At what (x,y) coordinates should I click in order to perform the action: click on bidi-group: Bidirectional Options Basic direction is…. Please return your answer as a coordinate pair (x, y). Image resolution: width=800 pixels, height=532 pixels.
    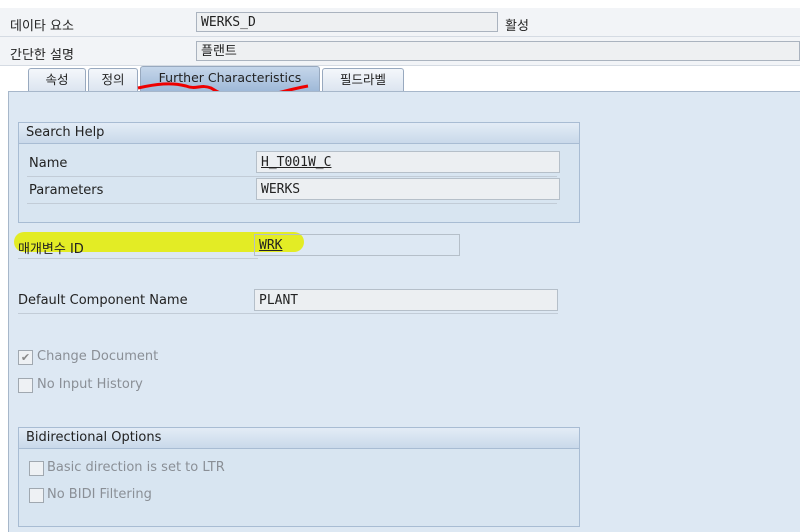
    Looking at the image, I should click on (299, 477).